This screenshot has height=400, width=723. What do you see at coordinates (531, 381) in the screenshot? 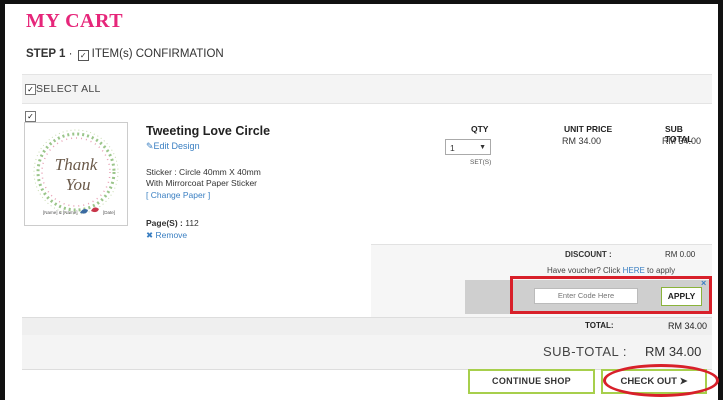
I see `continue-shop-button: CONTINUE SHOP` at bounding box center [531, 381].